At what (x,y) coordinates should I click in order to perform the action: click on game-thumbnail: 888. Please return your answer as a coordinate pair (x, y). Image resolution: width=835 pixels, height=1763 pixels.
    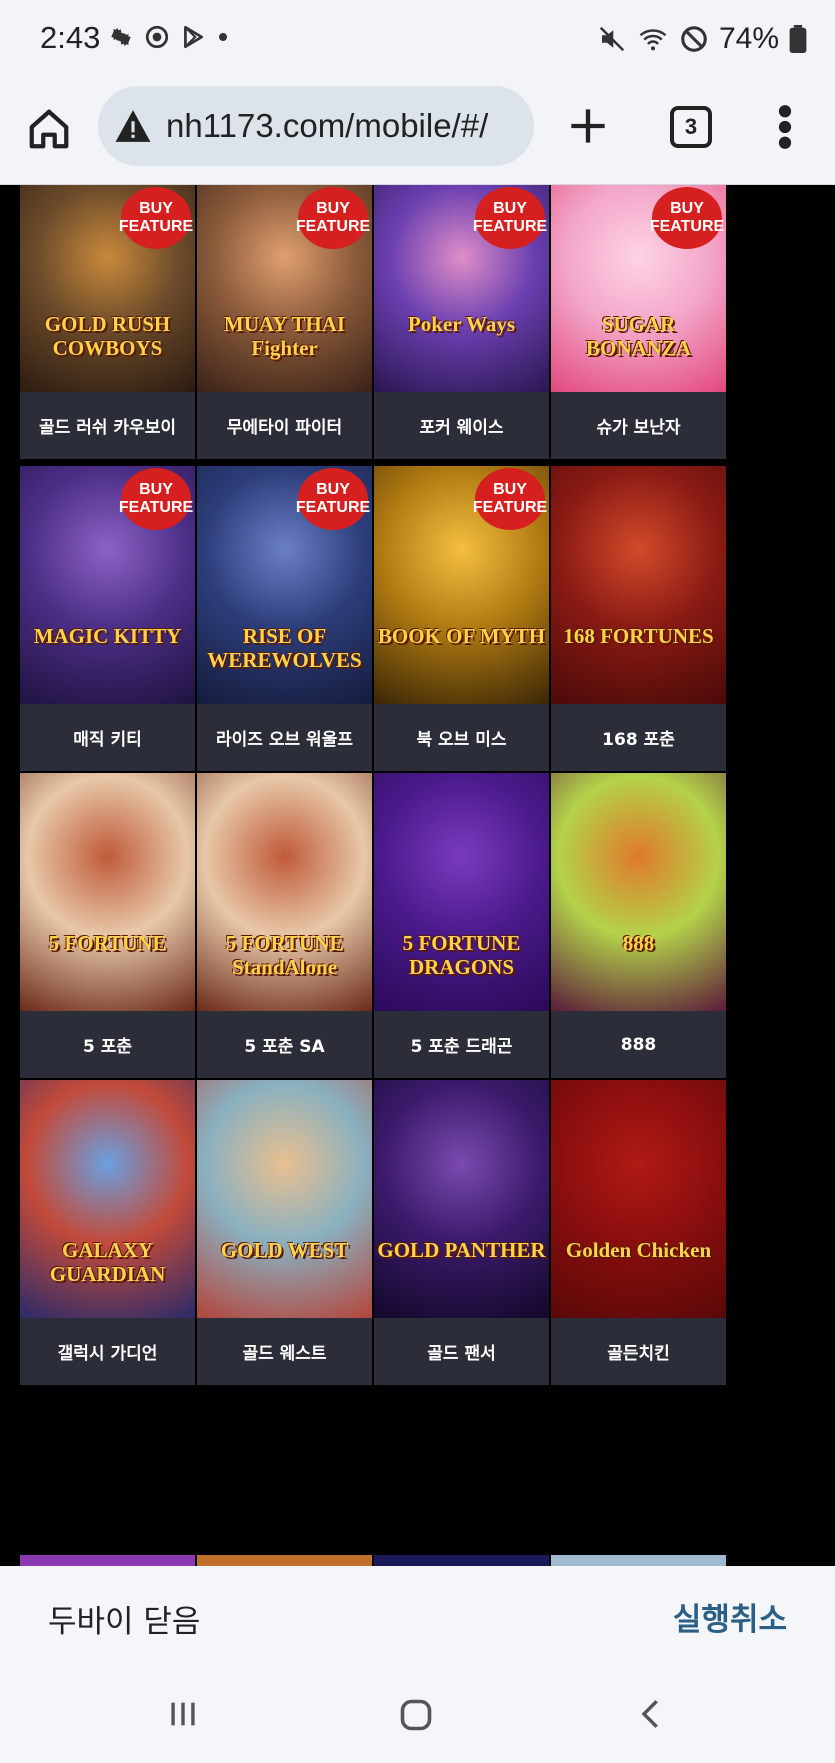
    Looking at the image, I should click on (638, 892).